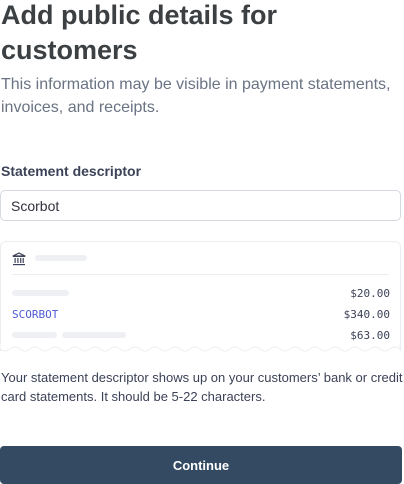  Describe the element at coordinates (200, 205) in the screenshot. I see `statement-descriptor-input` at that location.